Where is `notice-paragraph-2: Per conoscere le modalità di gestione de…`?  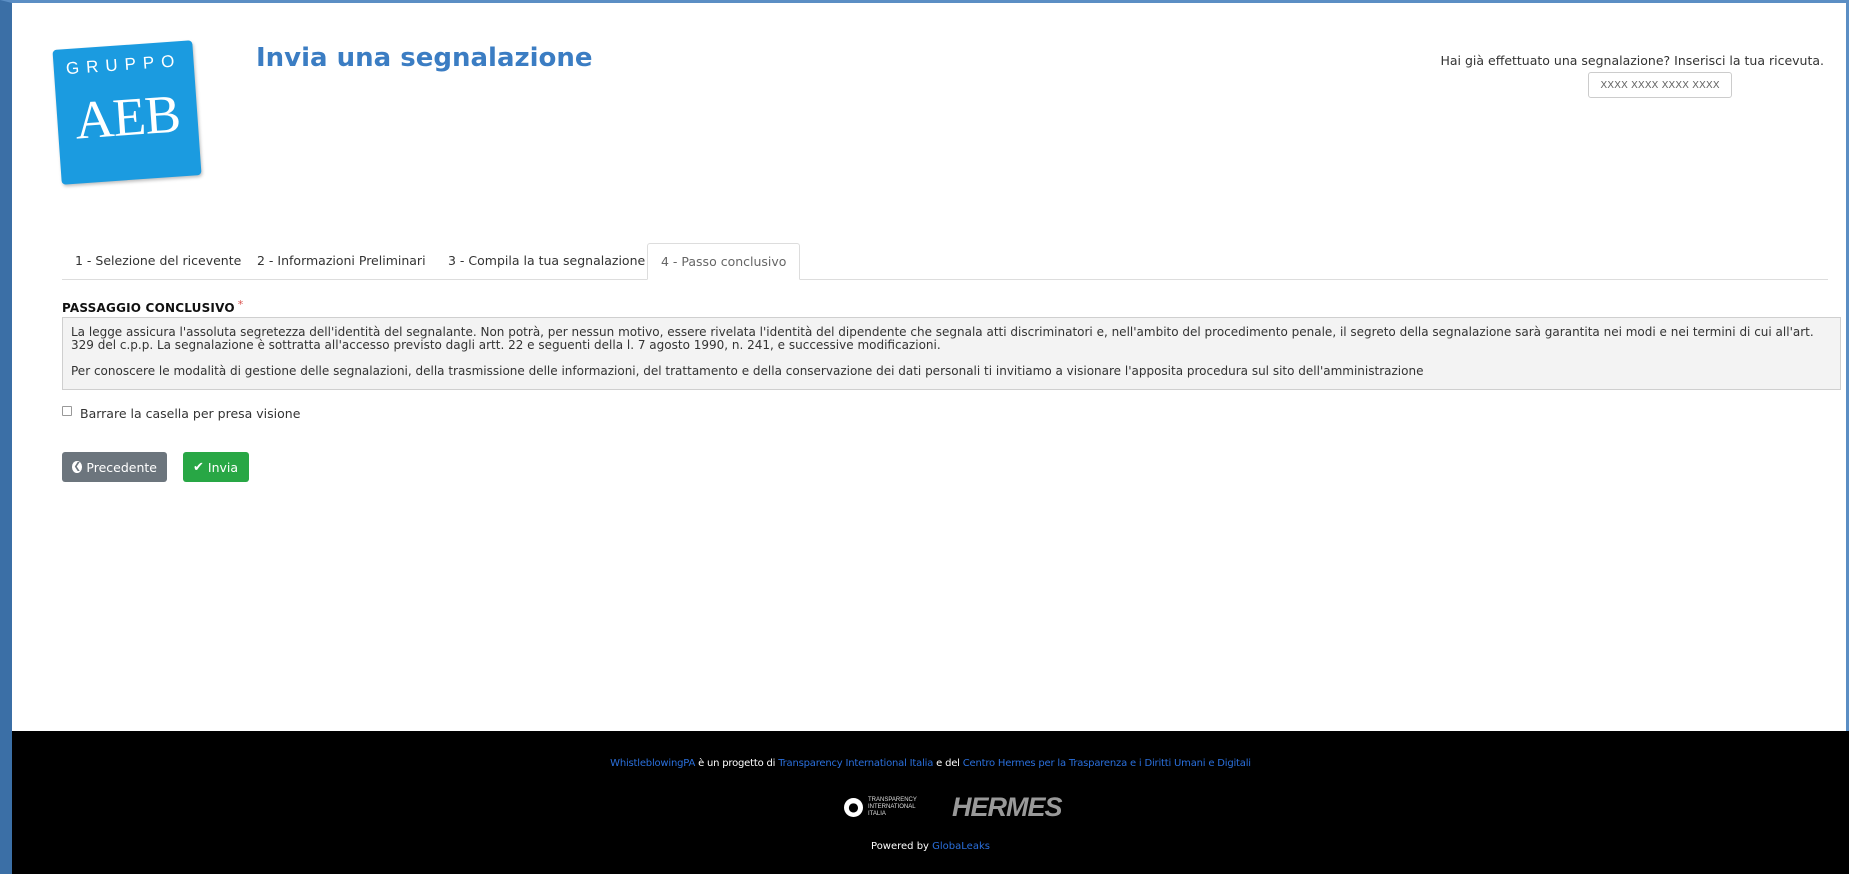
notice-paragraph-2: Per conoscere le modalità di gestione de… is located at coordinates (747, 371).